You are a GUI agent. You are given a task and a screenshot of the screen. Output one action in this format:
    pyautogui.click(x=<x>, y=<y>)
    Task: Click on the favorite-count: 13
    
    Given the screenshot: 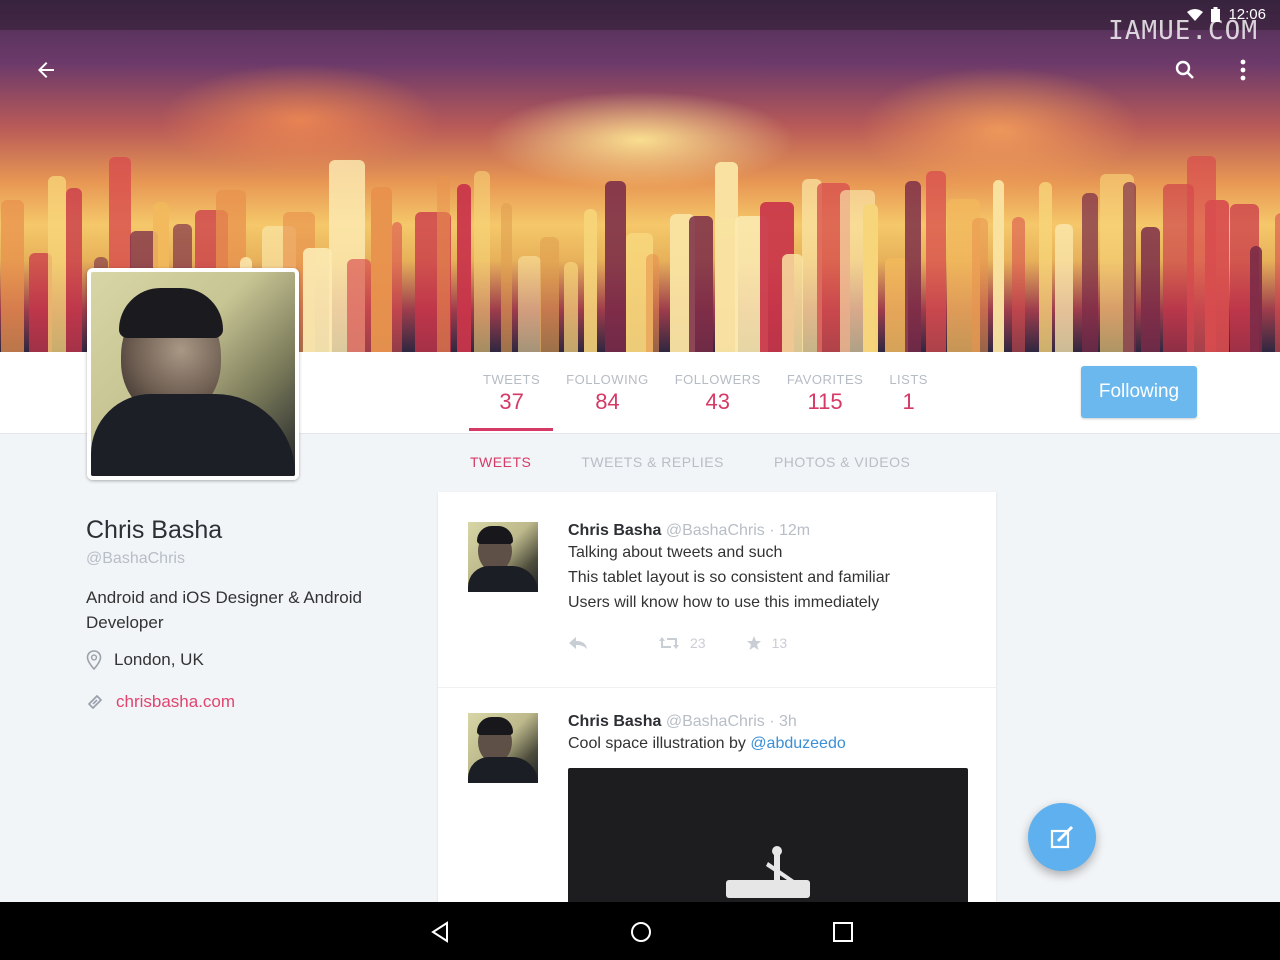 What is the action you would take?
    pyautogui.click(x=779, y=643)
    